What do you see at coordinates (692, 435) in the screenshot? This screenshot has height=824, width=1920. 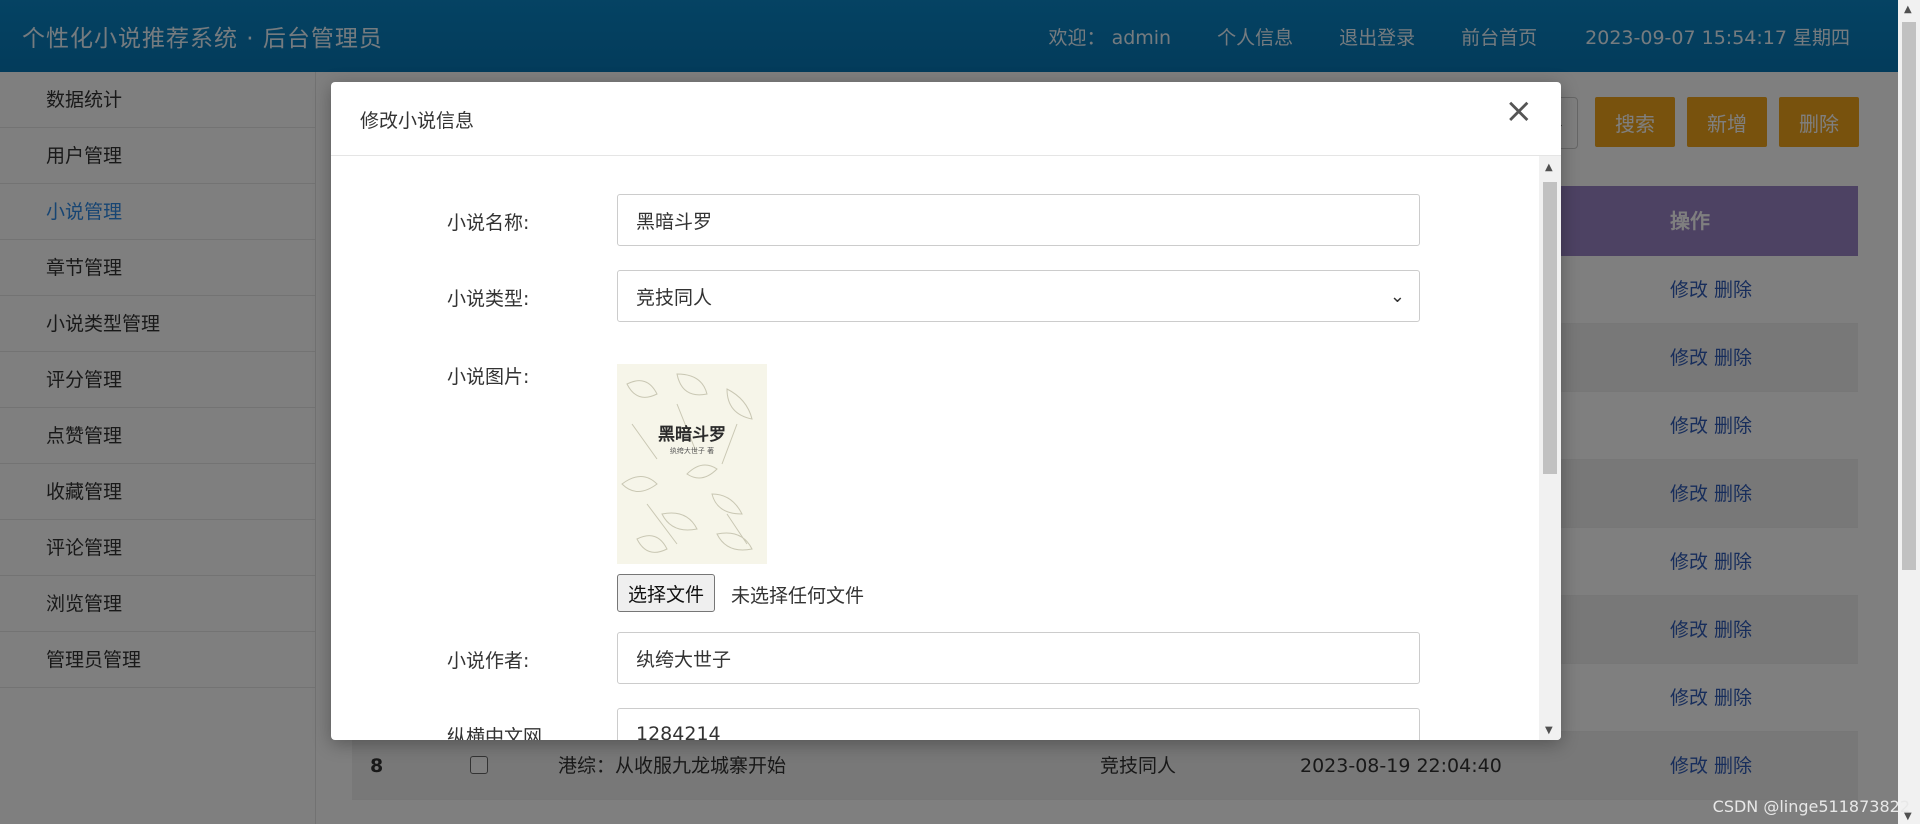 I see `cover-title: 黑暗斗罗` at bounding box center [692, 435].